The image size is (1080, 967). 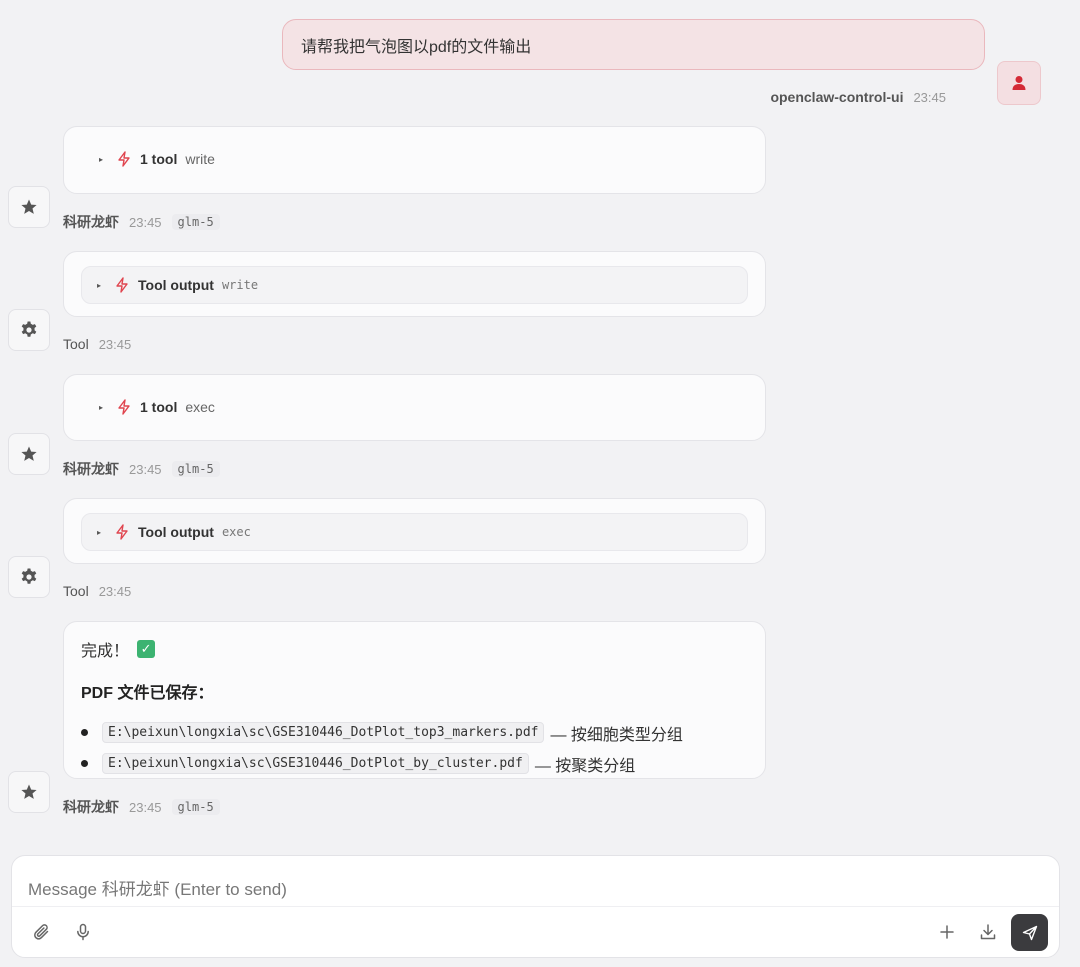 I want to click on paperclip-icon, so click(x=41, y=932).